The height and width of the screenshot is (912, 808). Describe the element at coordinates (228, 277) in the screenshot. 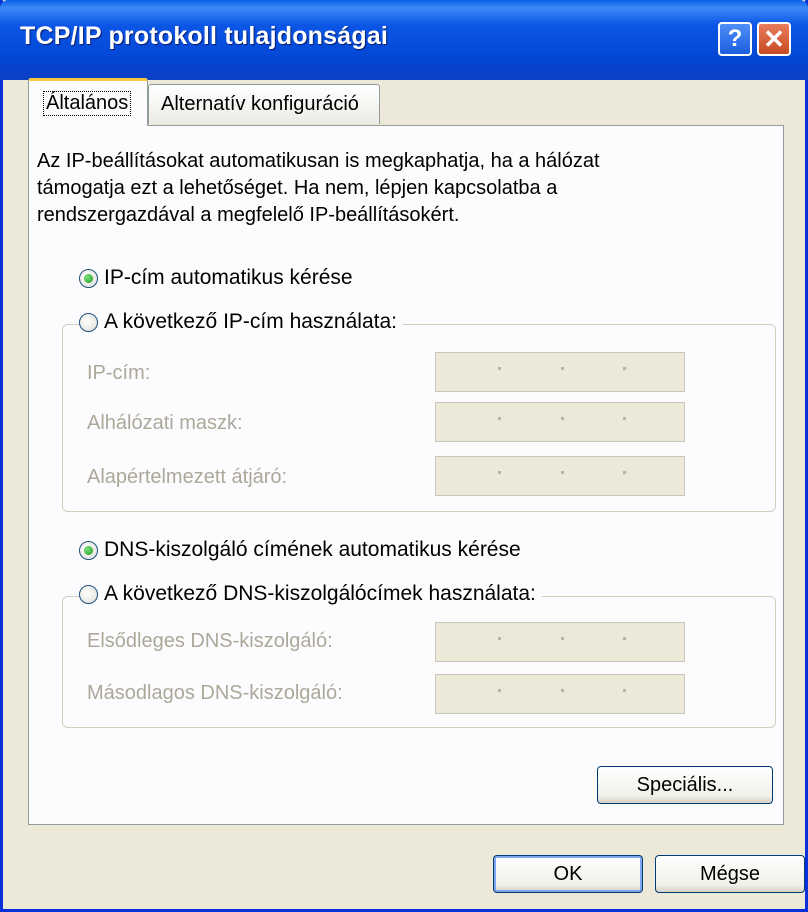

I see `ip-auto-label: IP-cím automatikus kérése` at that location.